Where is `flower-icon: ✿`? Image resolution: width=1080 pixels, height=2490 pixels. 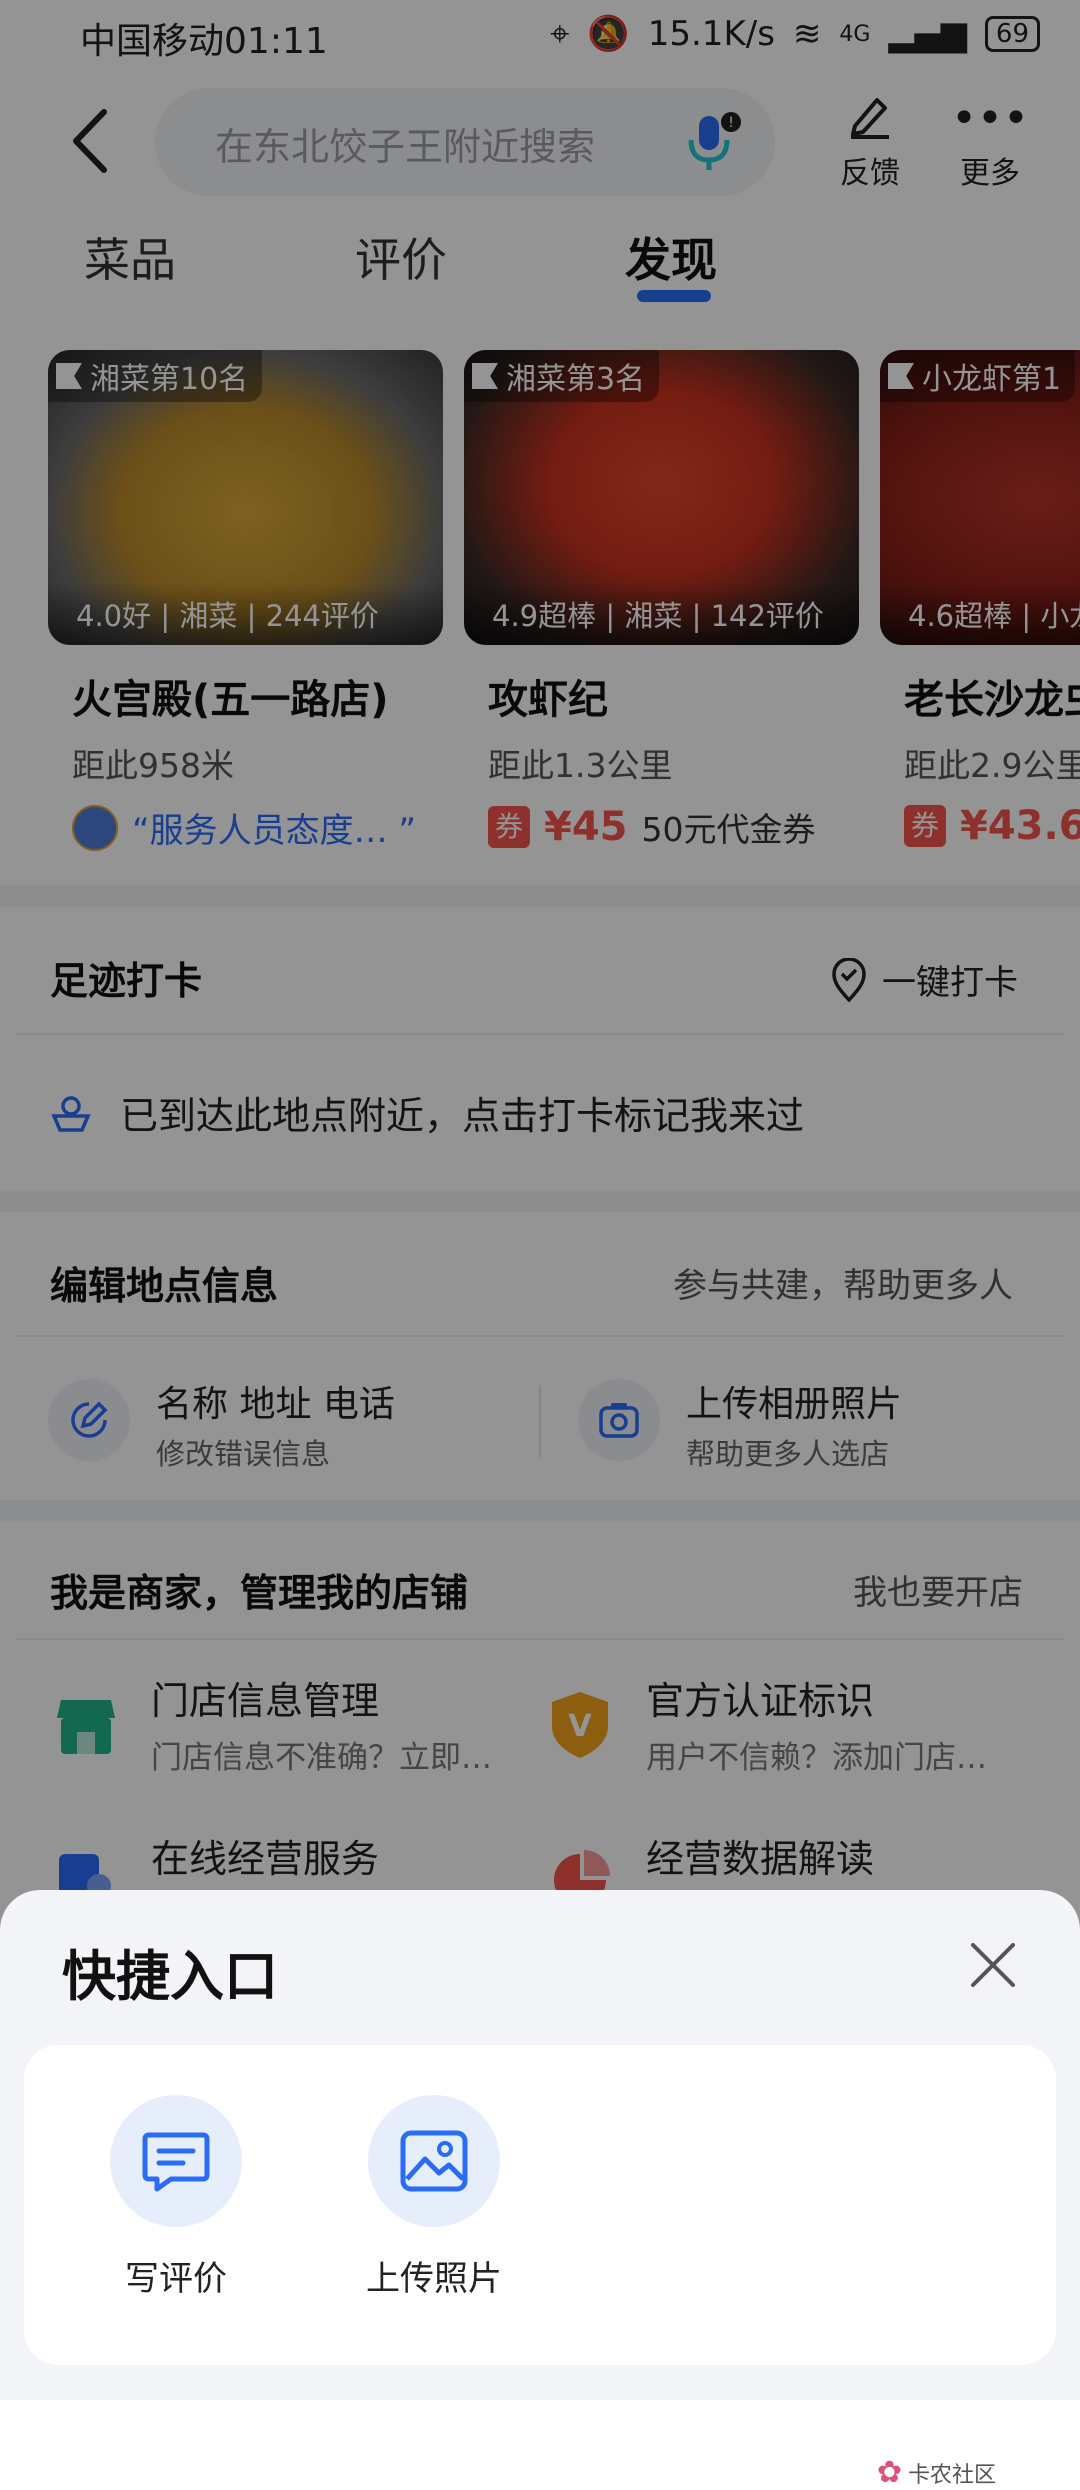
flower-icon: ✿ is located at coordinates (889, 2472).